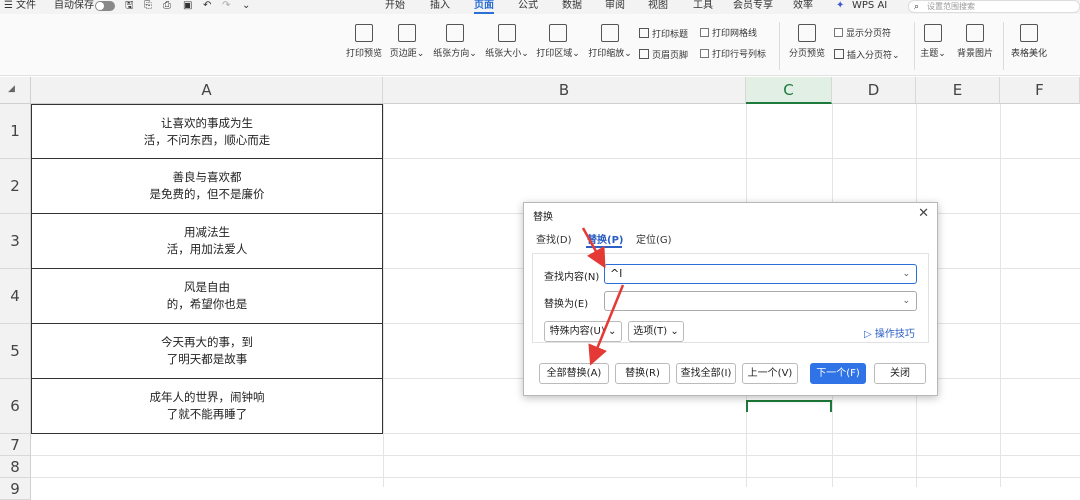 The image size is (1080, 500). I want to click on wps-ai-button: WPS AI, so click(869, 6).